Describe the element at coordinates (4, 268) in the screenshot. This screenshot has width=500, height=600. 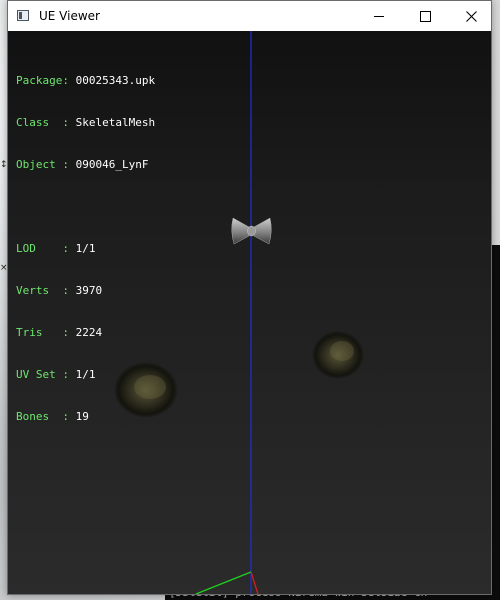
I see `desktop-edge-mark: ×` at that location.